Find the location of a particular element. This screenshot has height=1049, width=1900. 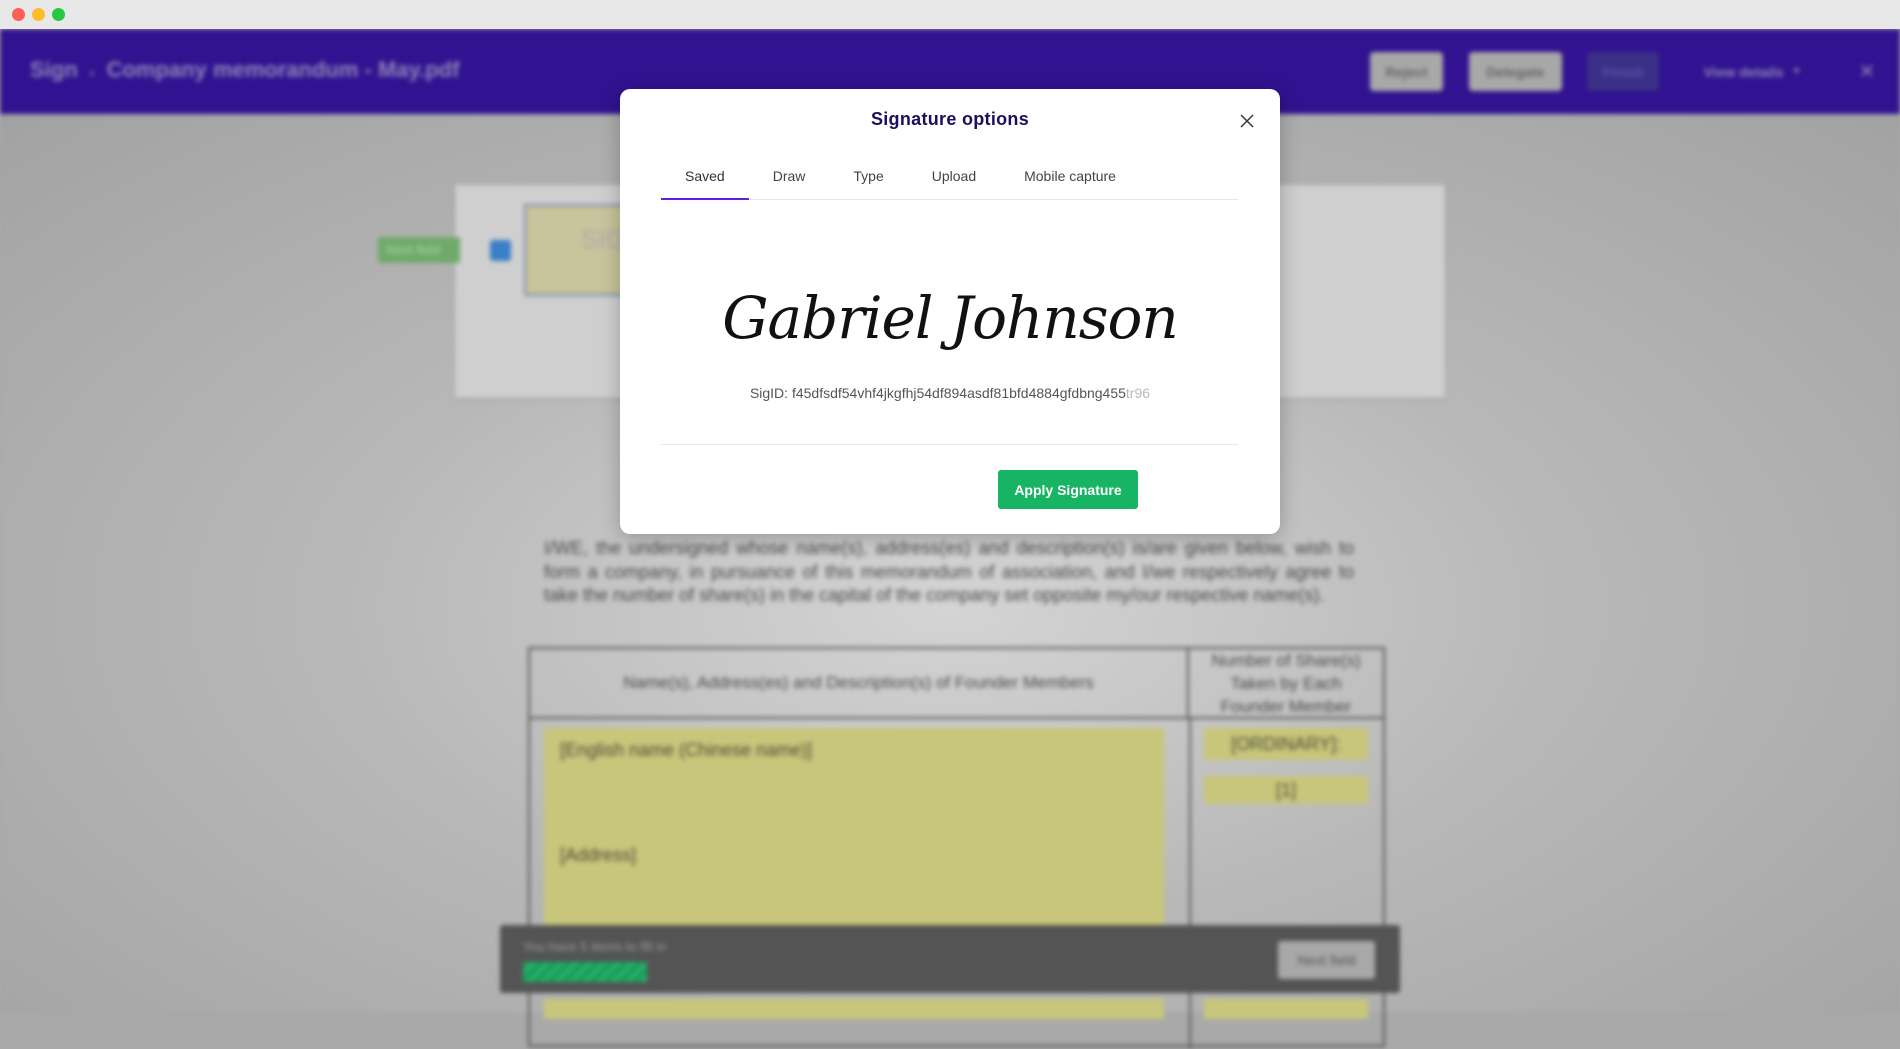

progress-fill is located at coordinates (585, 972).